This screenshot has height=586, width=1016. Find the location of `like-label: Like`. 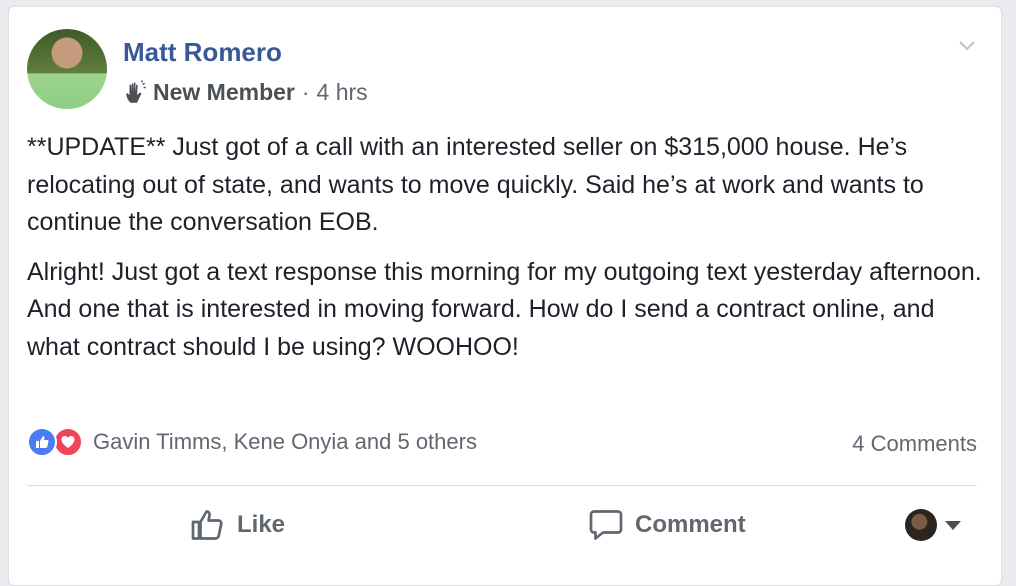

like-label: Like is located at coordinates (261, 524).